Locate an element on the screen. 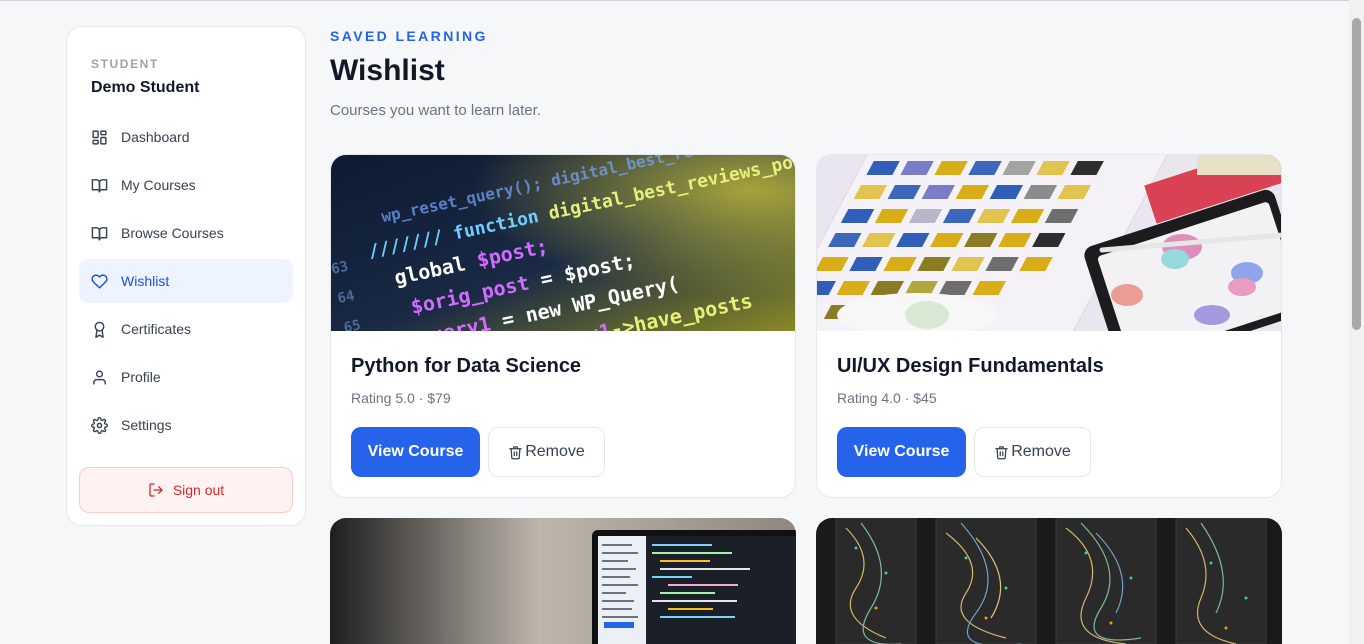 The width and height of the screenshot is (1364, 644). sidebar-item-profile: Profile is located at coordinates (186, 377).